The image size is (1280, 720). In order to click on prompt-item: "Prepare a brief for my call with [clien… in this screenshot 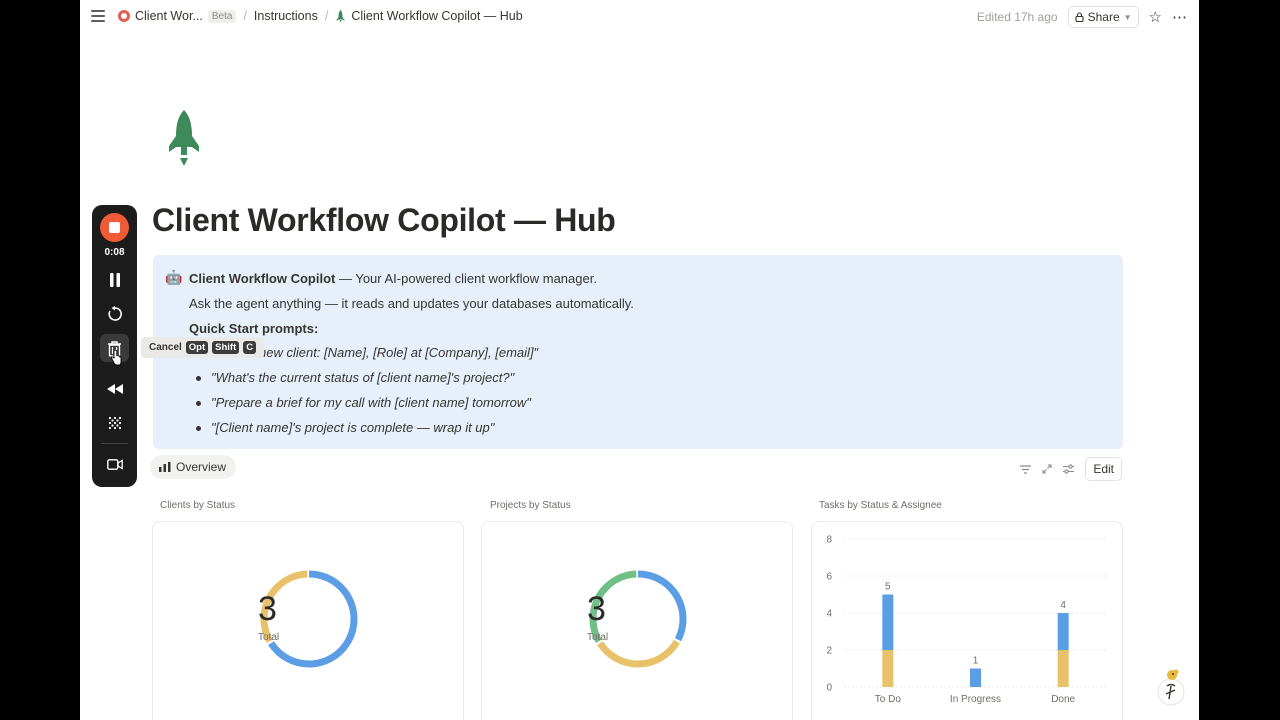, I will do `click(363, 407)`.